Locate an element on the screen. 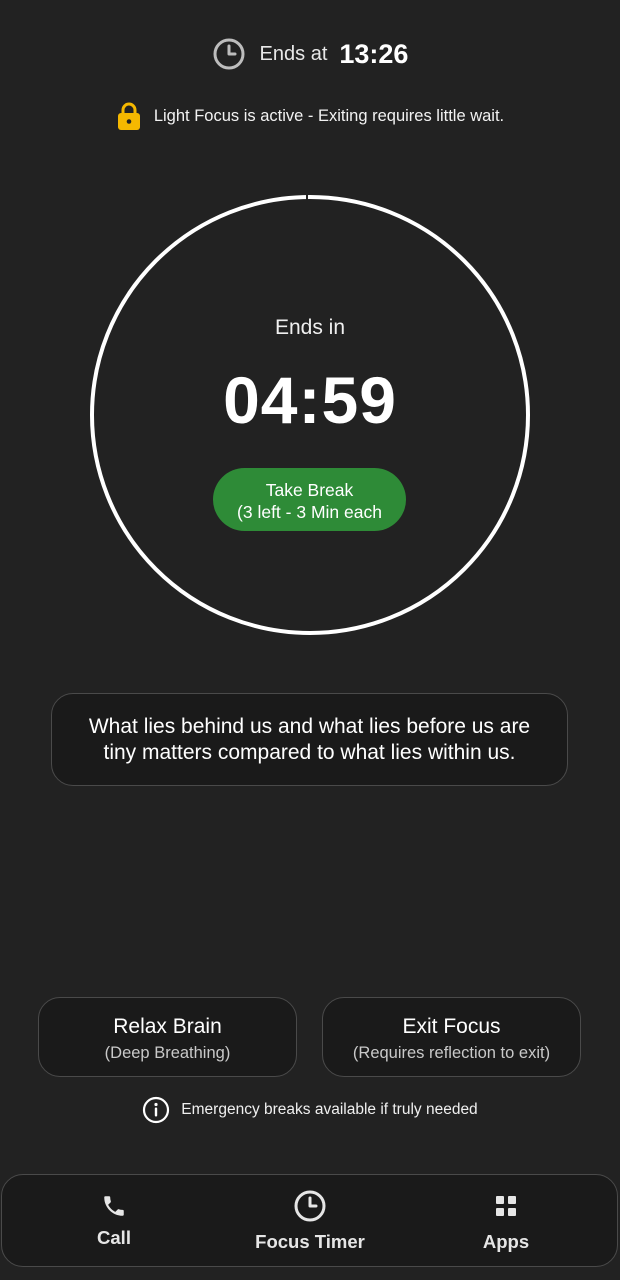 This screenshot has width=620, height=1280. nav-apps: Apps is located at coordinates (506, 1220).